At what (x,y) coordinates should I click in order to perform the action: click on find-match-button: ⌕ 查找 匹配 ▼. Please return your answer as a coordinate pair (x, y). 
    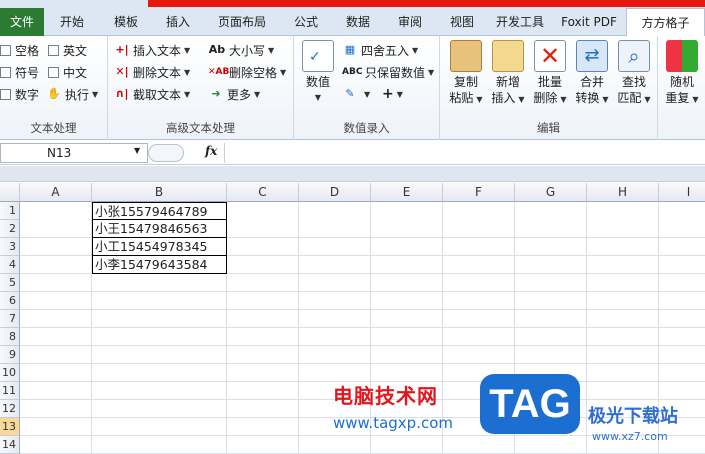
    Looking at the image, I should click on (634, 74).